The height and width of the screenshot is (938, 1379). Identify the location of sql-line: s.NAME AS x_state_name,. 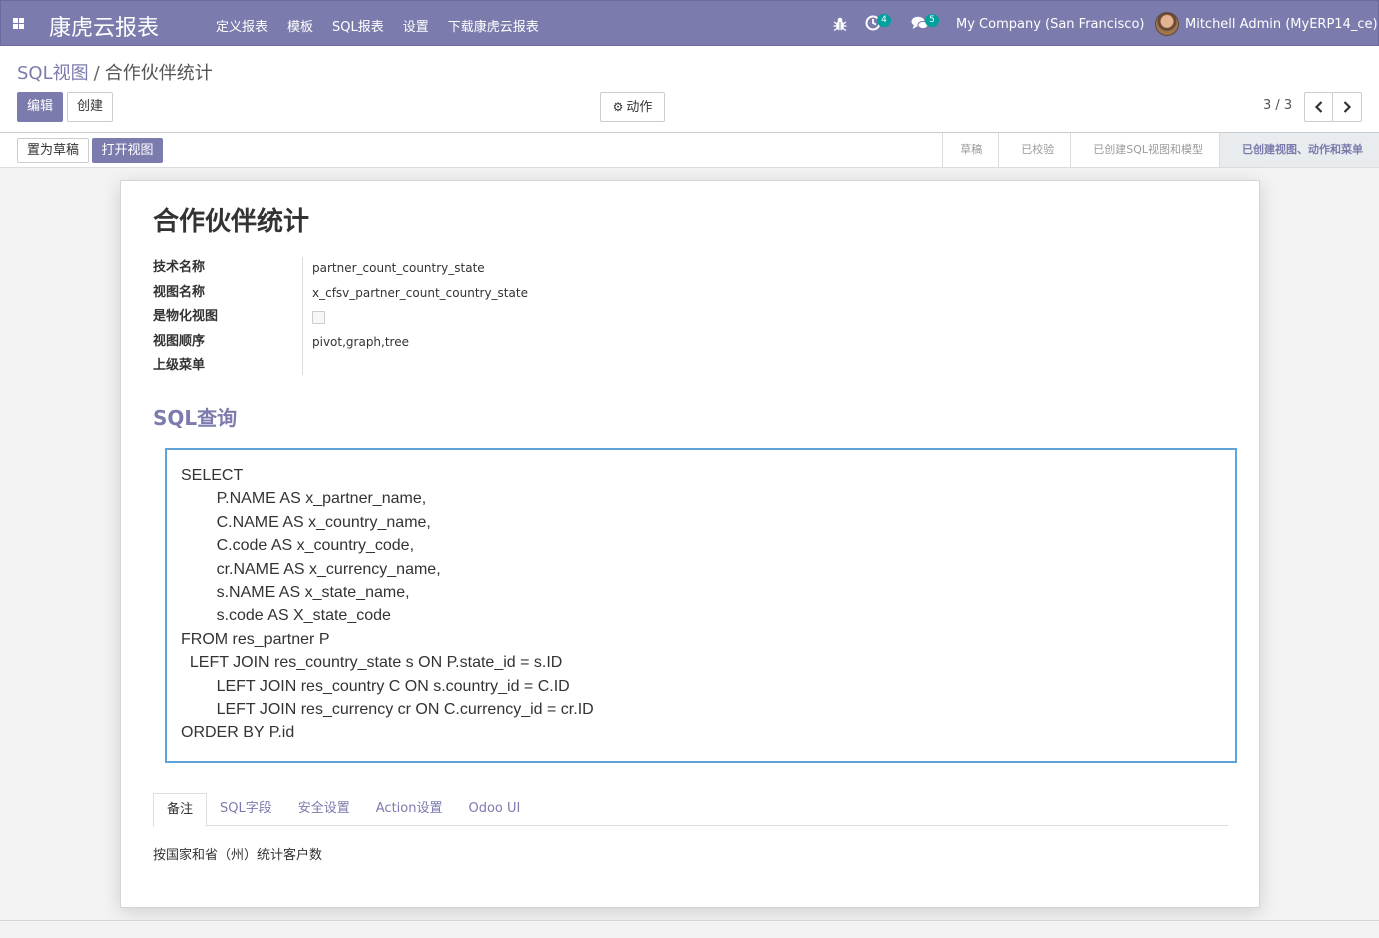
(295, 592).